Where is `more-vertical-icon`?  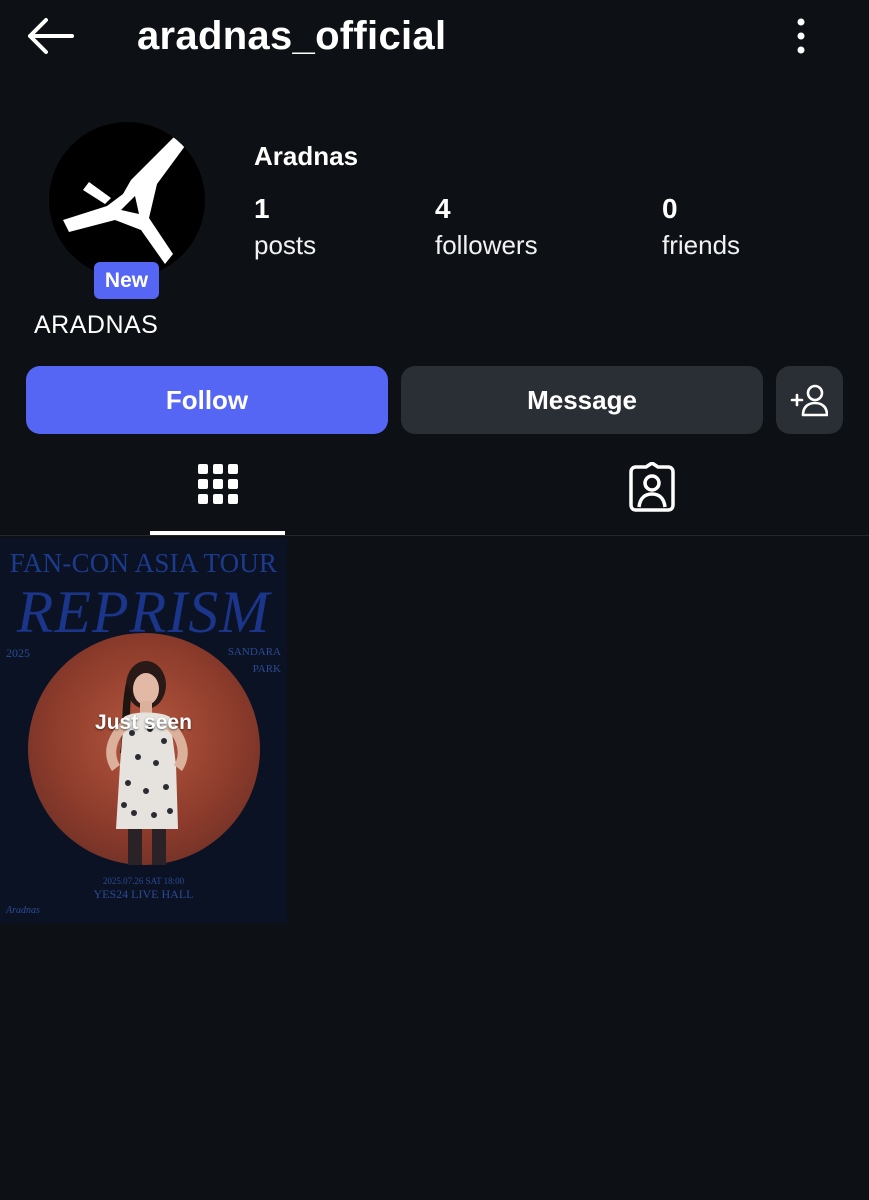
more-vertical-icon is located at coordinates (801, 36).